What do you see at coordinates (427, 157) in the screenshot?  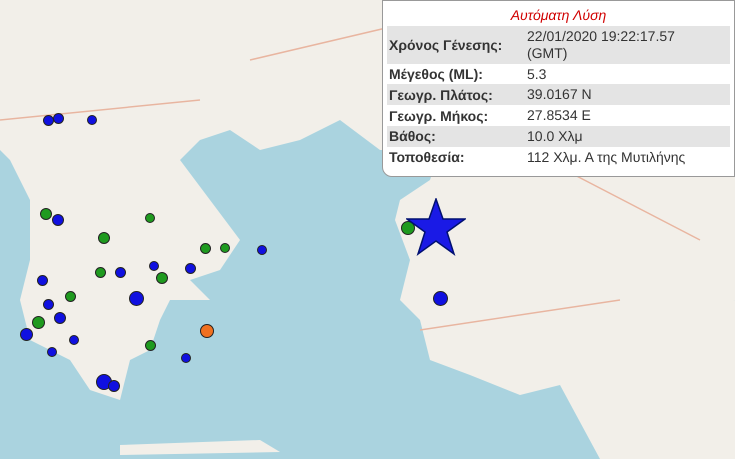 I see `field-label: Τοποθεσία:` at bounding box center [427, 157].